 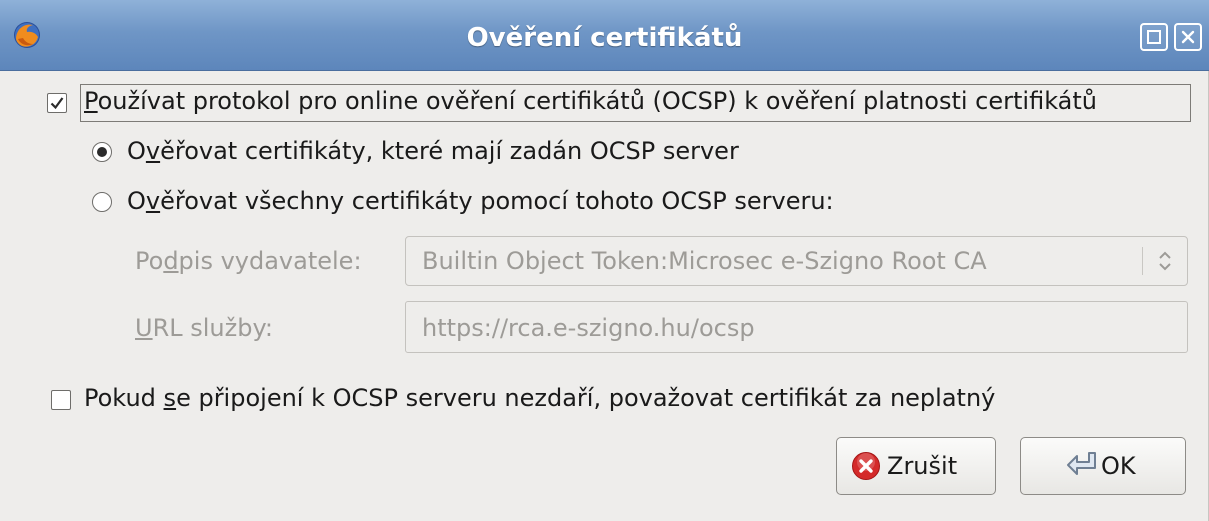 I want to click on up-down-chevron-icon, so click(x=1165, y=261).